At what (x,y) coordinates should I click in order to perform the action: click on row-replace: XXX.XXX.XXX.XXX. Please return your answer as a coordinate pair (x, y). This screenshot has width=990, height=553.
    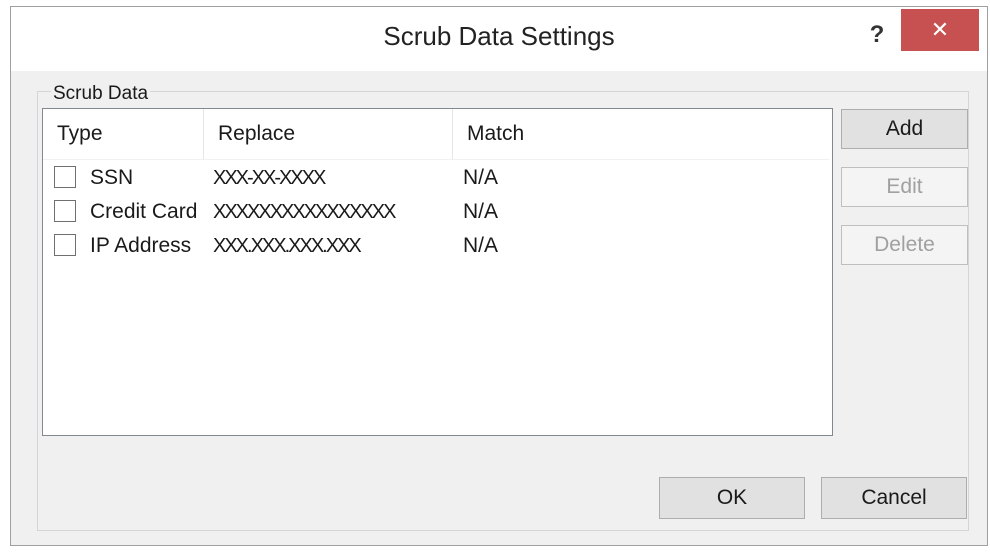
    Looking at the image, I should click on (287, 246).